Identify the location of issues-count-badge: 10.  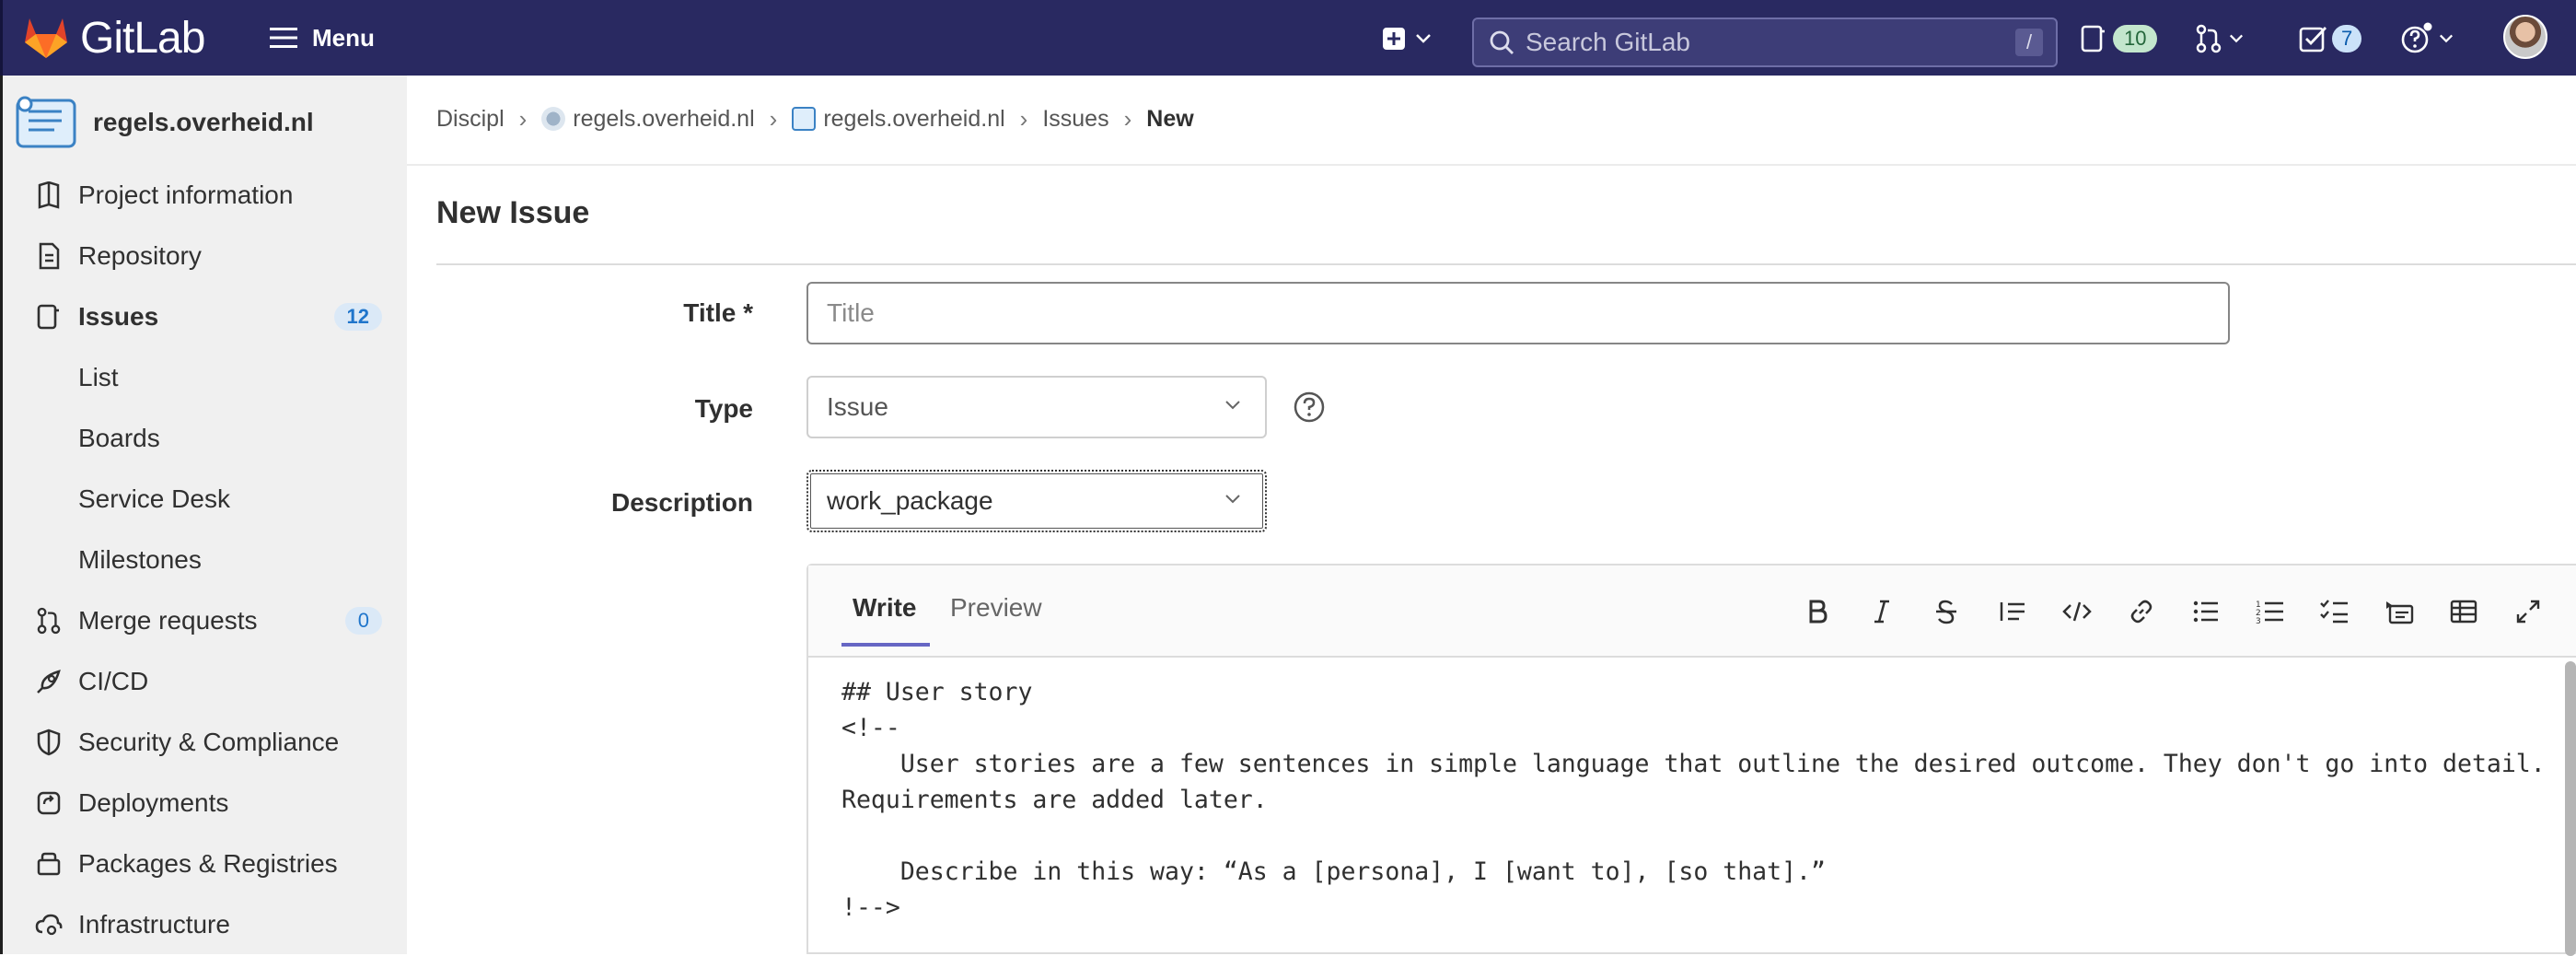
(2135, 38).